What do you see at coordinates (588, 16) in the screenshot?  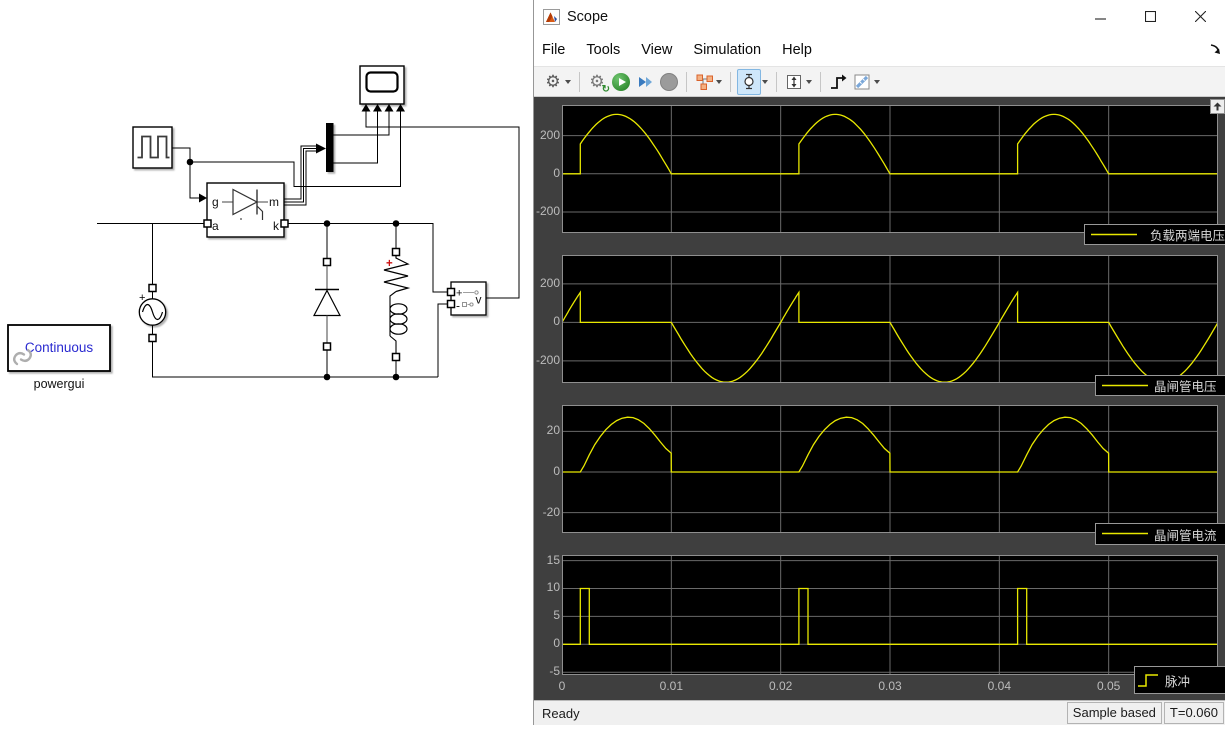 I see `window-title: Scope` at bounding box center [588, 16].